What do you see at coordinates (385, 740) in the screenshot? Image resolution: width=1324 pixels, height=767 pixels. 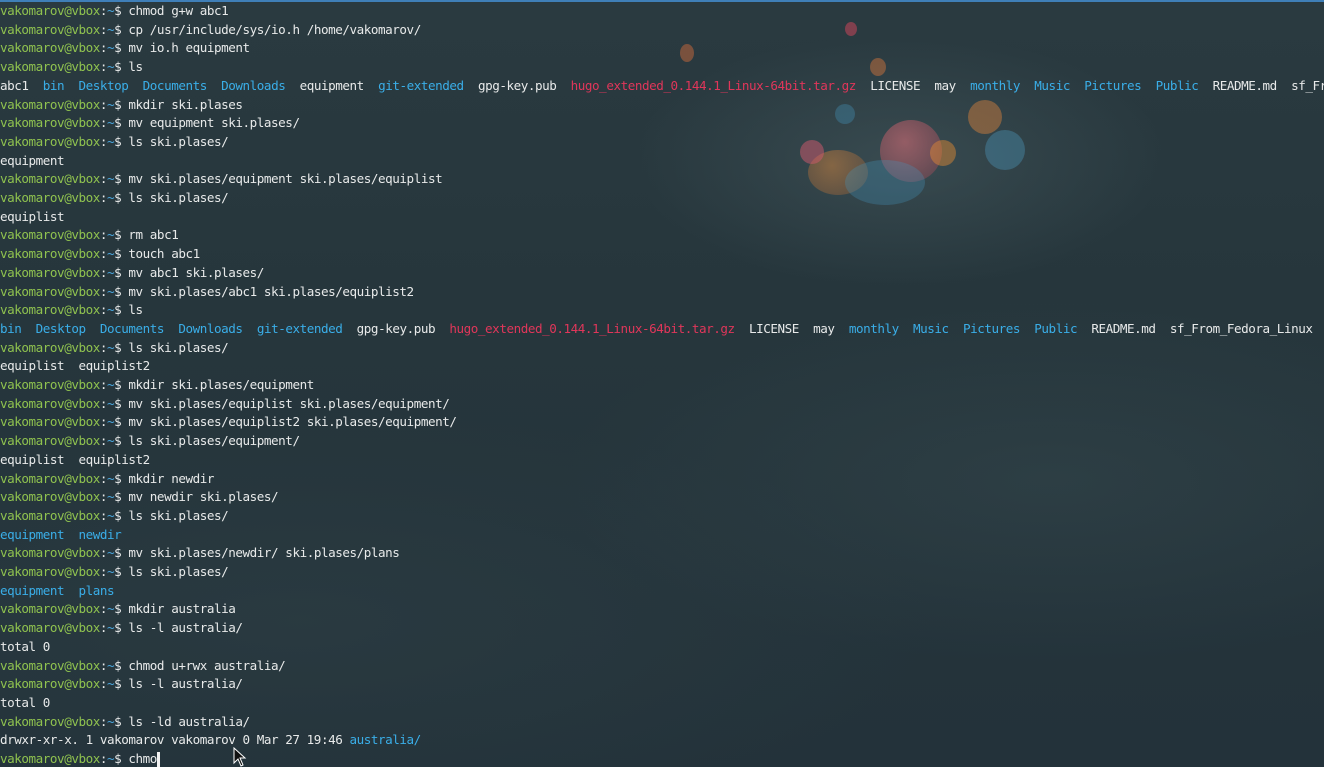 I see `directory-entry: australia/` at bounding box center [385, 740].